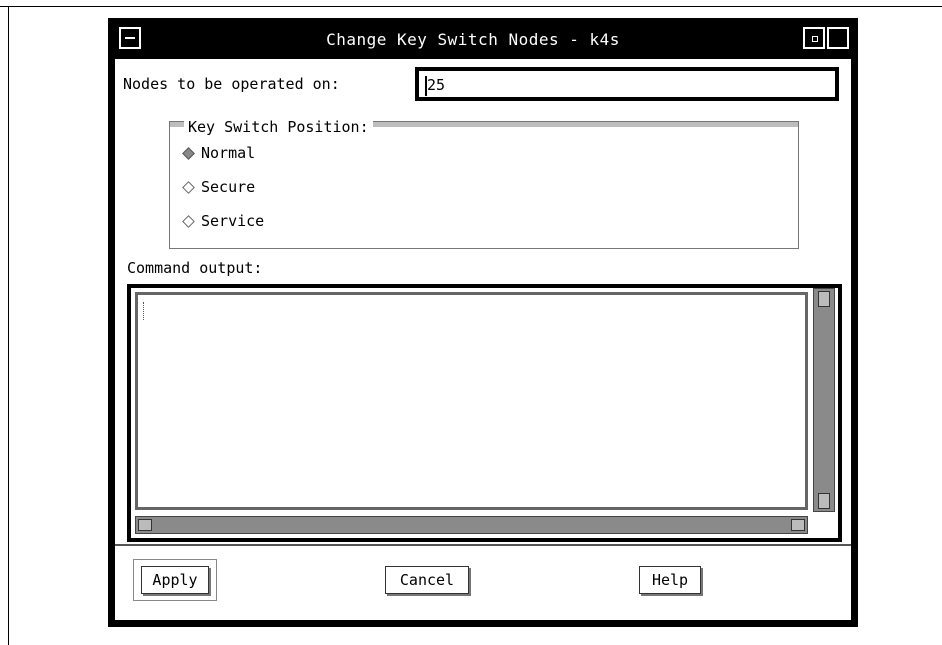 The width and height of the screenshot is (942, 645). I want to click on radio-secure: Secure, so click(219, 187).